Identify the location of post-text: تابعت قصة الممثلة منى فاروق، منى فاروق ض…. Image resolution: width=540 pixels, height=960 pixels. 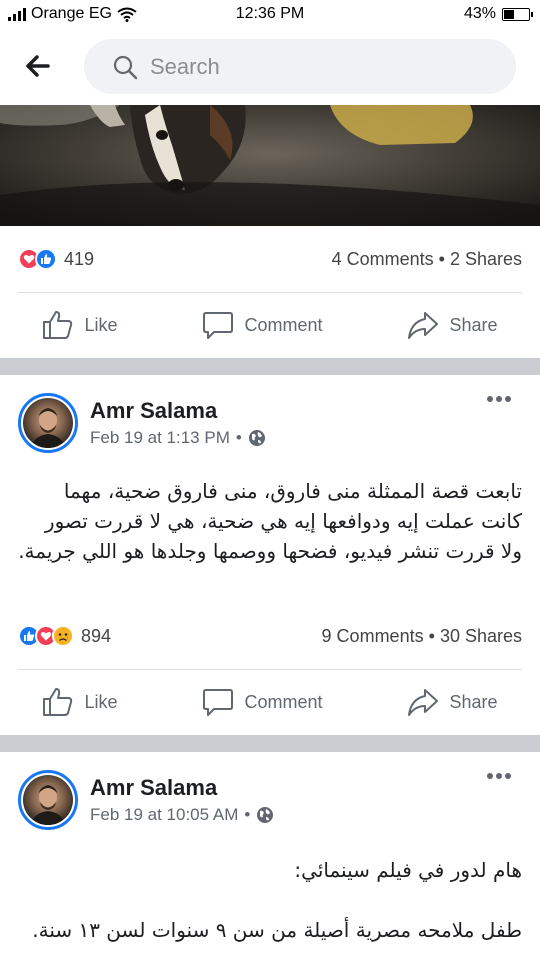
(270, 521).